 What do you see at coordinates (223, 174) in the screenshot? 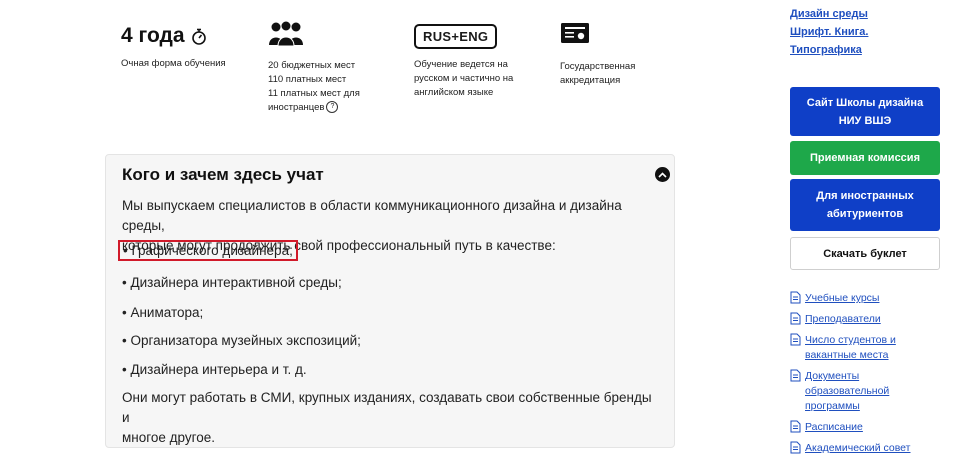
I see `panel-title: Кого и зачем здесь учат` at bounding box center [223, 174].